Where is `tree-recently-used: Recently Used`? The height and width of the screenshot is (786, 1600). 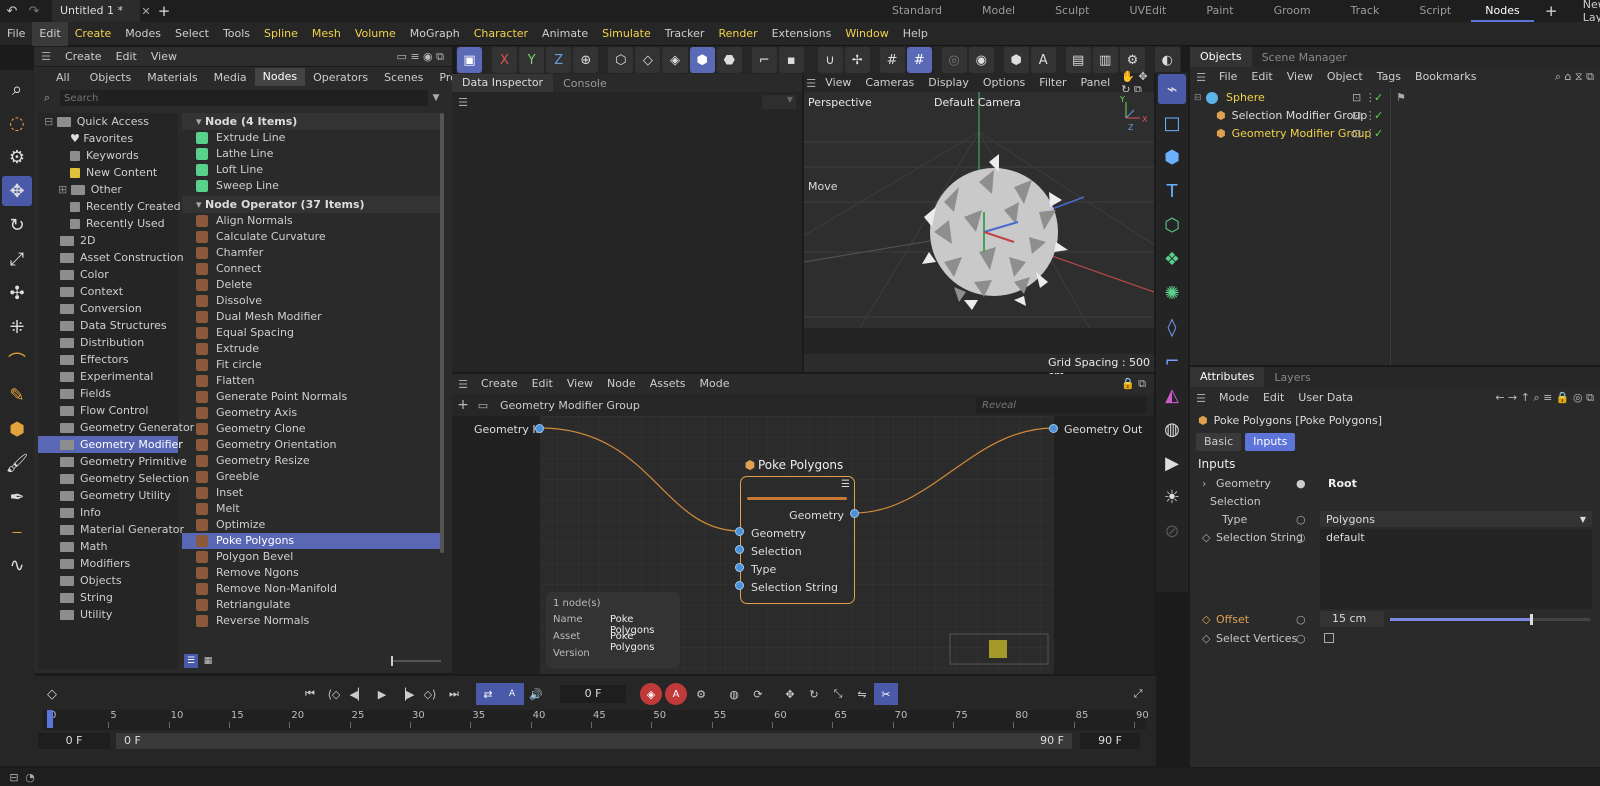
tree-recently-used: Recently Used is located at coordinates (108, 223).